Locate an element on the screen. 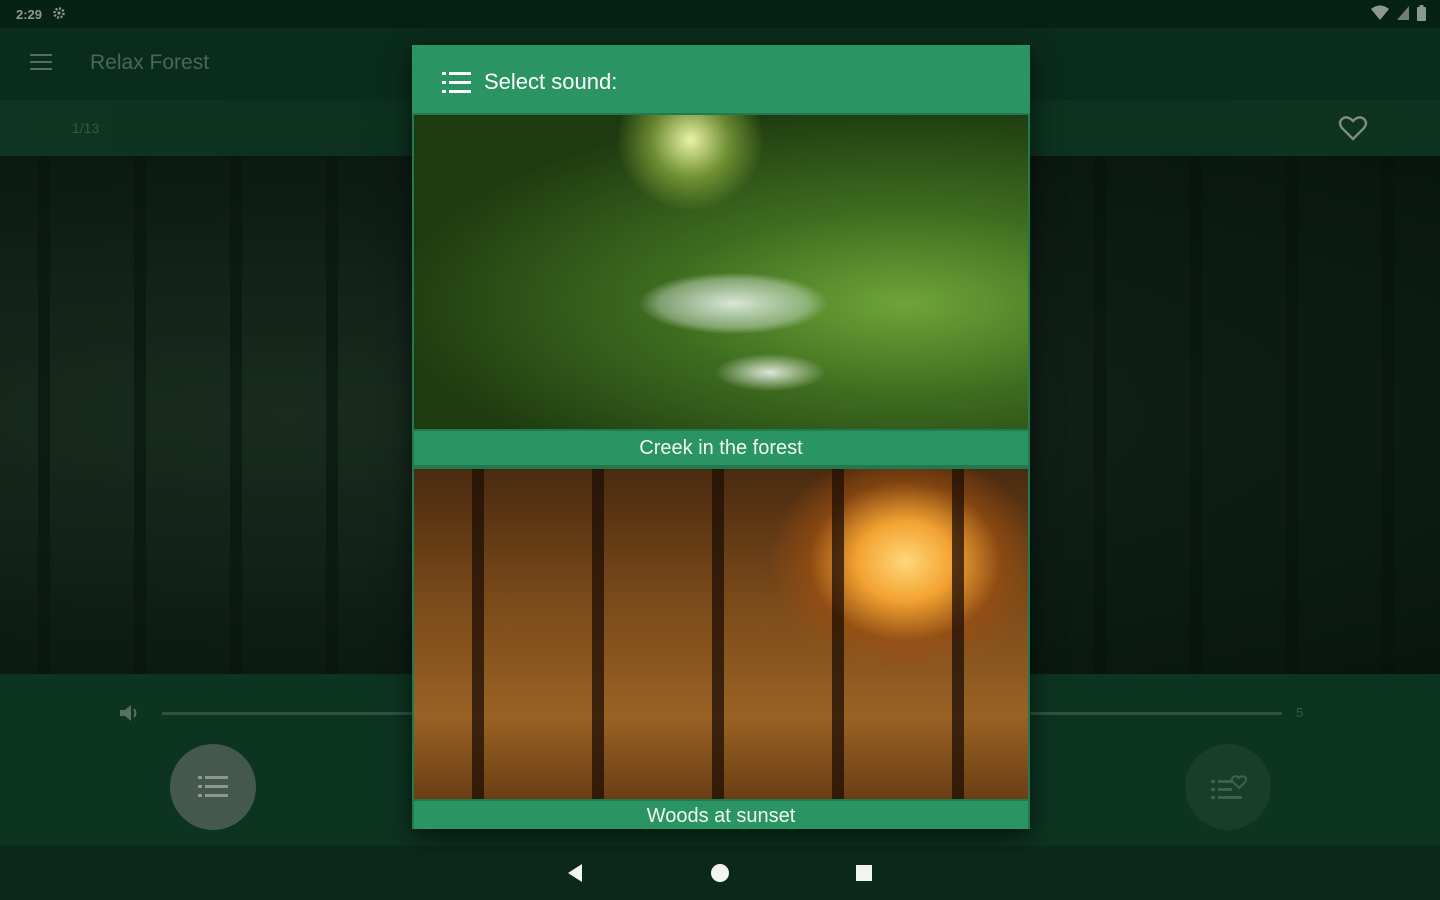 The image size is (1440, 900). sound-item-caption: Woods at sunset is located at coordinates (721, 815).